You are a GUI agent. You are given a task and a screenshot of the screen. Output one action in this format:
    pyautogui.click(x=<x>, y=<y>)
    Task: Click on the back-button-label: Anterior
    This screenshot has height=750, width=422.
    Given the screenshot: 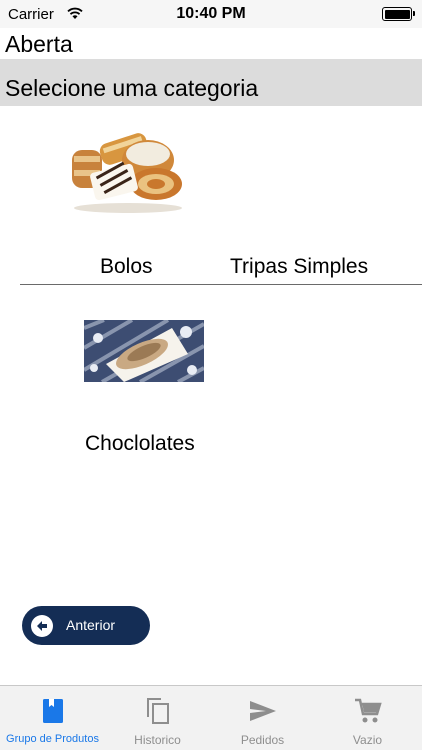 What is the action you would take?
    pyautogui.click(x=91, y=625)
    